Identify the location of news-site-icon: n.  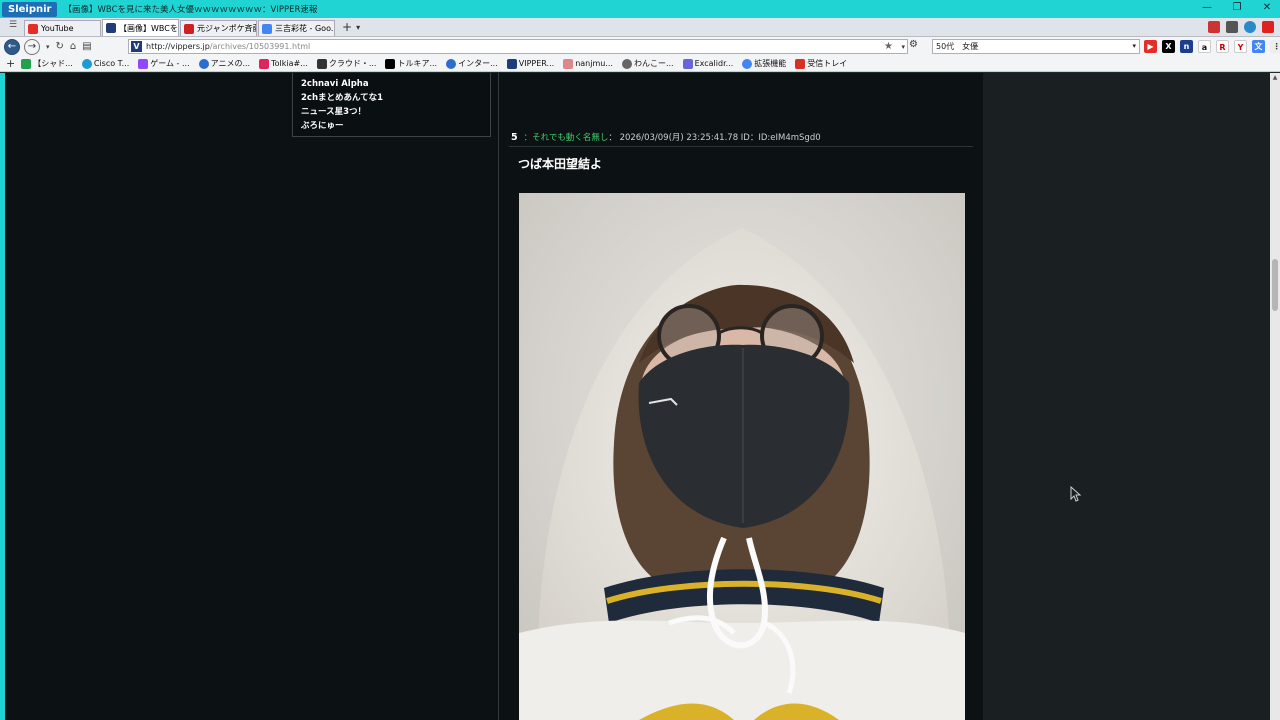
(1186, 46).